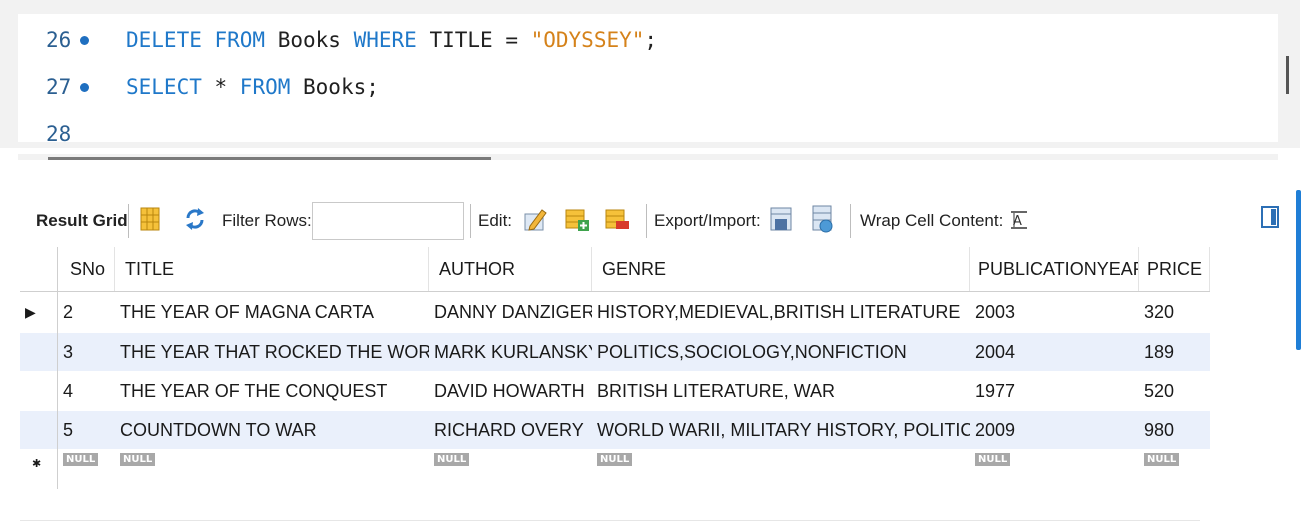  Describe the element at coordinates (510, 391) in the screenshot. I see `cell-author: DAVID HOWARTH` at that location.